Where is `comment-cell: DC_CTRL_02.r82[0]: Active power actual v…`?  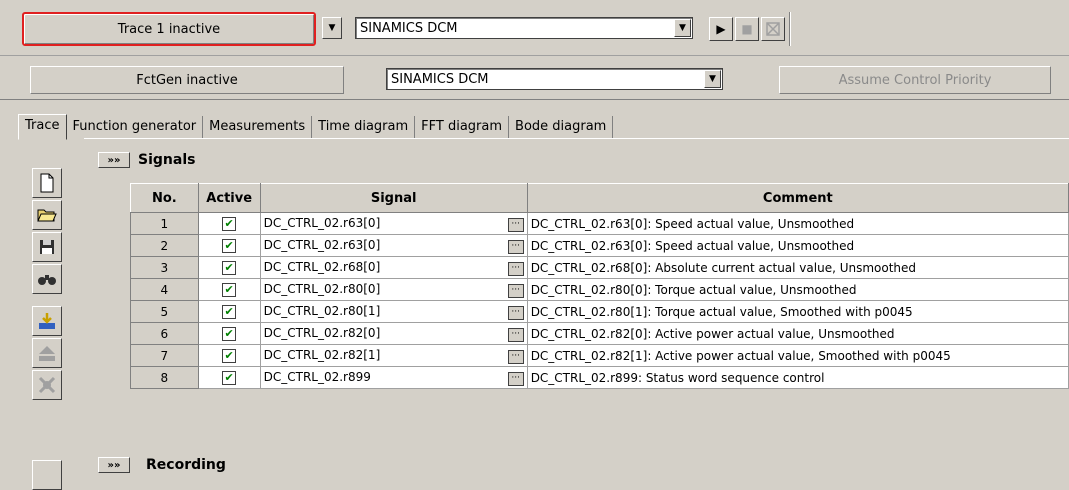 comment-cell: DC_CTRL_02.r82[0]: Active power actual v… is located at coordinates (797, 333).